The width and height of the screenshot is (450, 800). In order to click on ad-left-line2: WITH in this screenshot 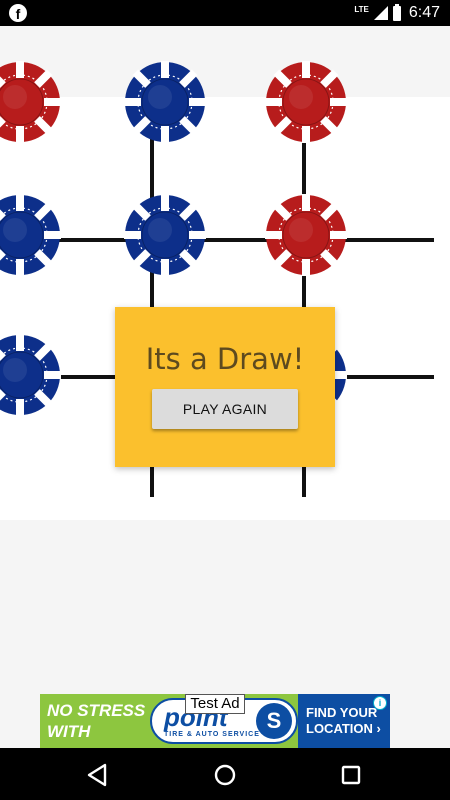, I will do `click(69, 731)`.